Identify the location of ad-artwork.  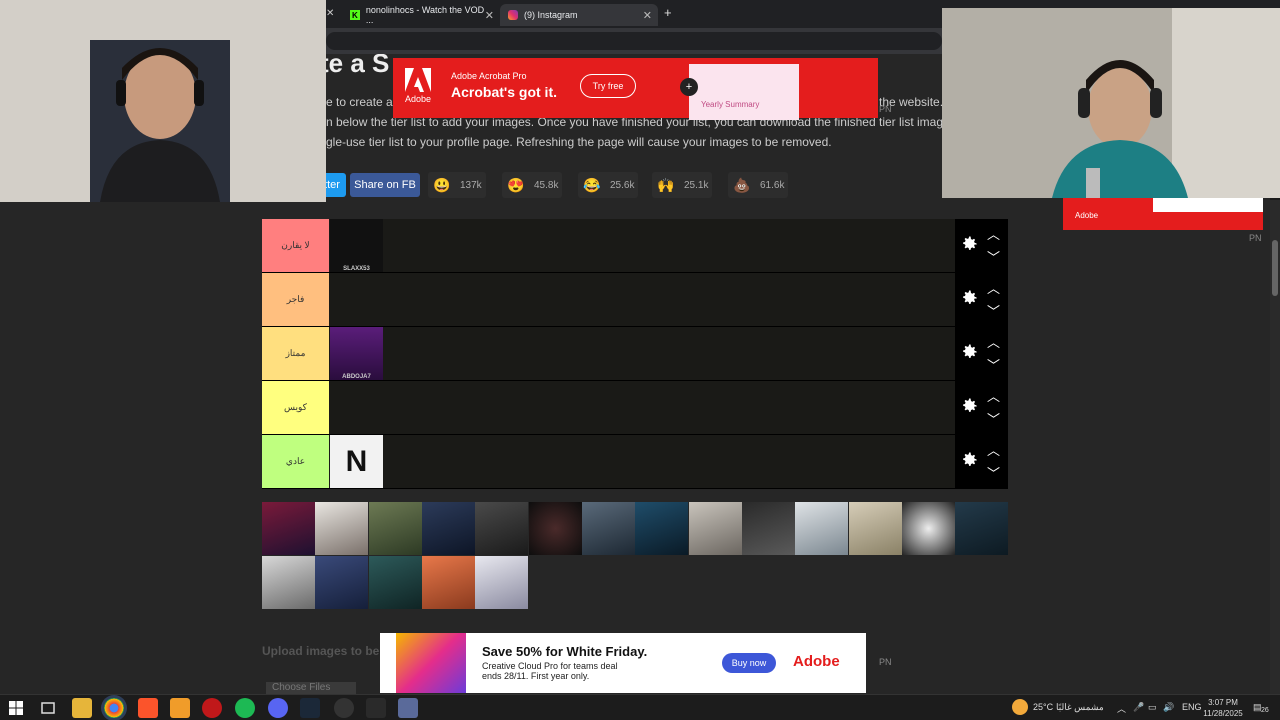
(431, 663).